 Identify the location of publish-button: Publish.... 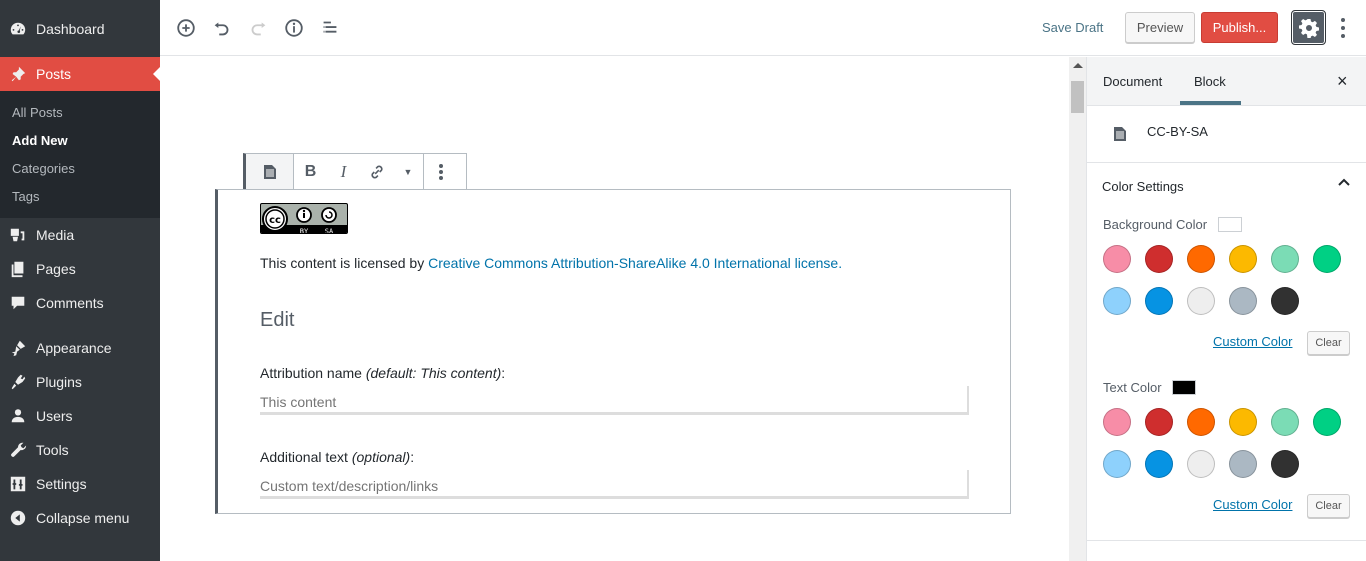
(1239, 27).